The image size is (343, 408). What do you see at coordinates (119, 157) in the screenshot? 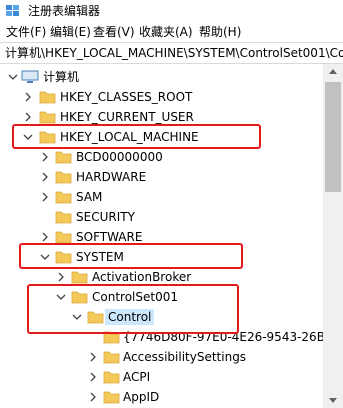
I see `tree-label: BCD00000000` at bounding box center [119, 157].